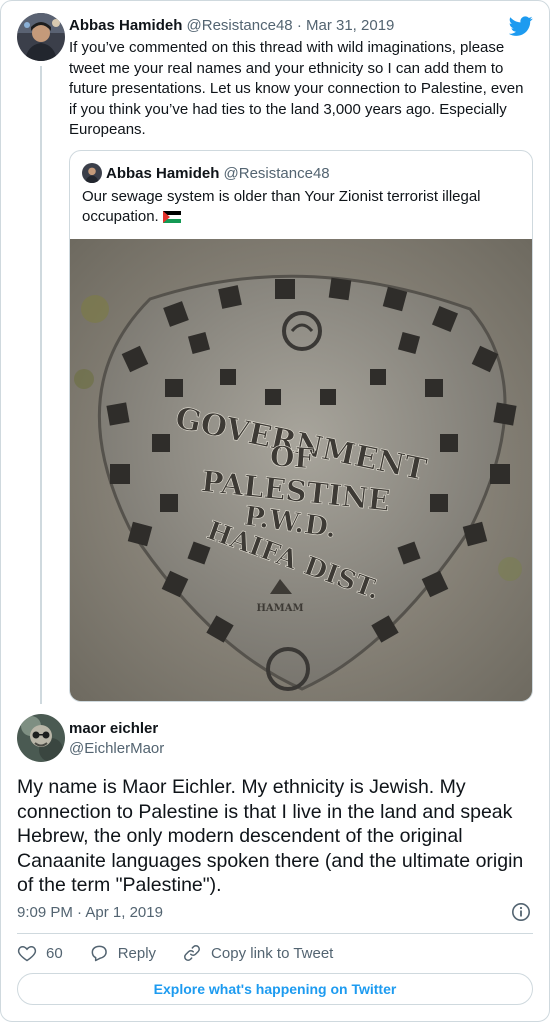 The image size is (550, 1022). I want to click on quoted-author-name: Abbas Hamideh, so click(162, 173).